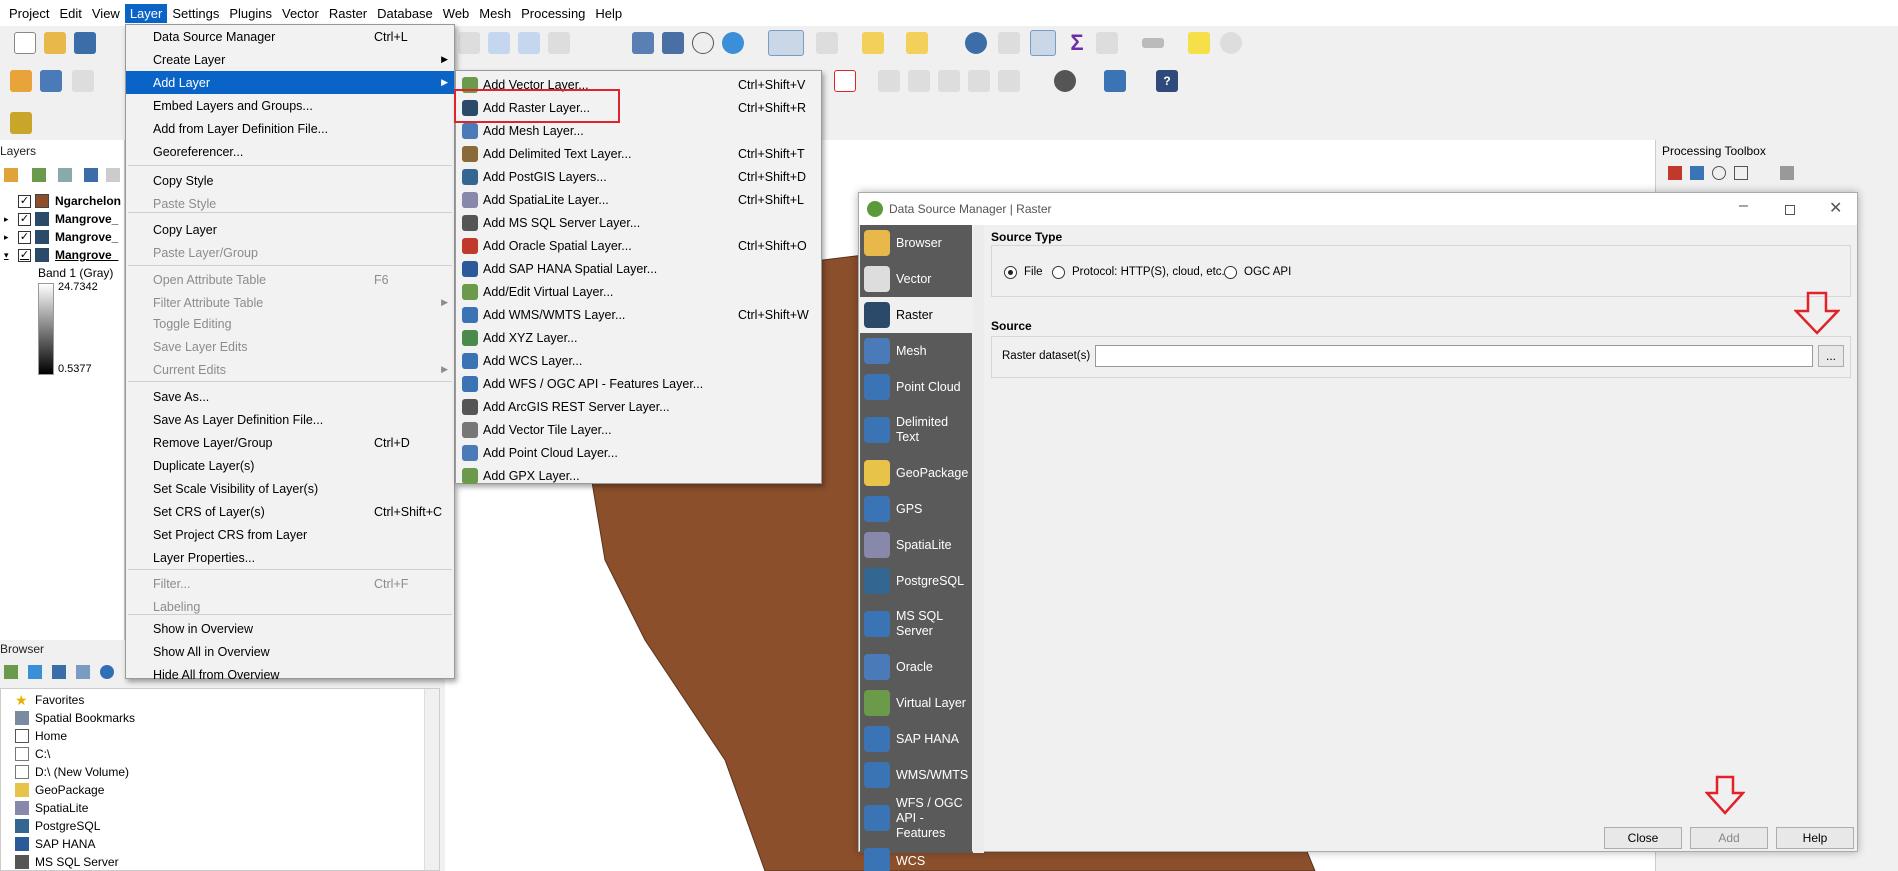  What do you see at coordinates (290, 534) in the screenshot?
I see `layer-menu-item: Set Project CRS from Layer` at bounding box center [290, 534].